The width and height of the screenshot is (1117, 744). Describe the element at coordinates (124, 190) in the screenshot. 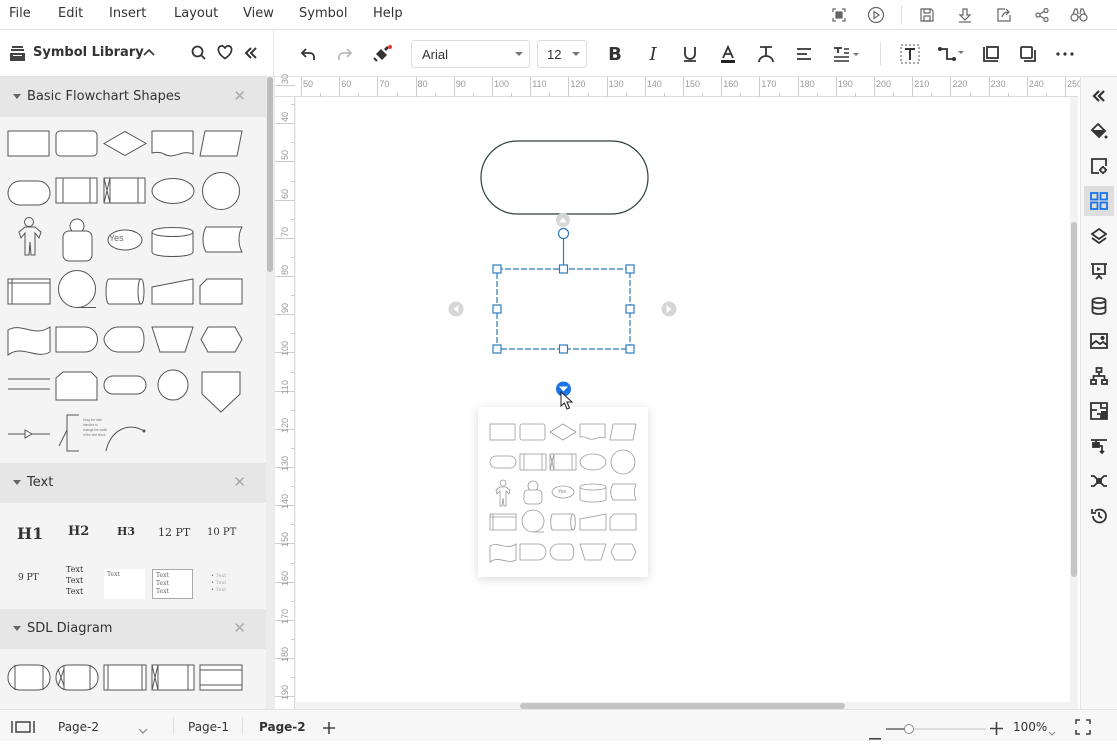

I see `shape-stored-data-x` at that location.